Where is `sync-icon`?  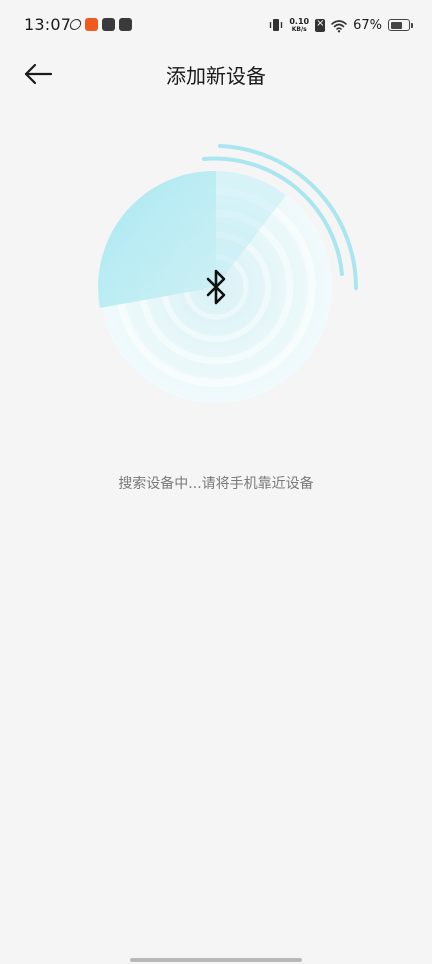 sync-icon is located at coordinates (75, 24).